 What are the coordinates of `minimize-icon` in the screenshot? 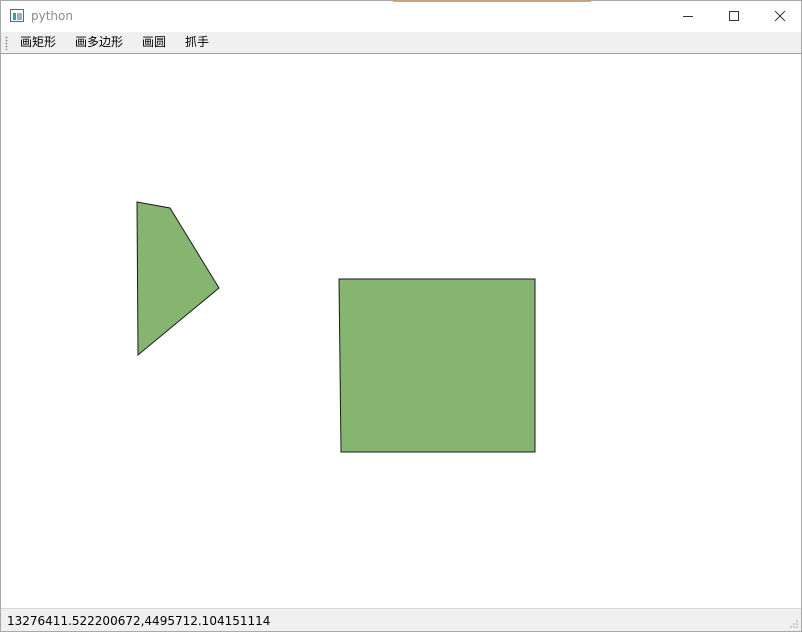 It's located at (688, 16).